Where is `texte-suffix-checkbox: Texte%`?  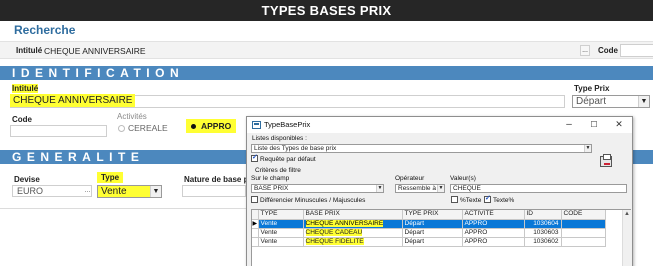 texte-suffix-checkbox: Texte% is located at coordinates (499, 199).